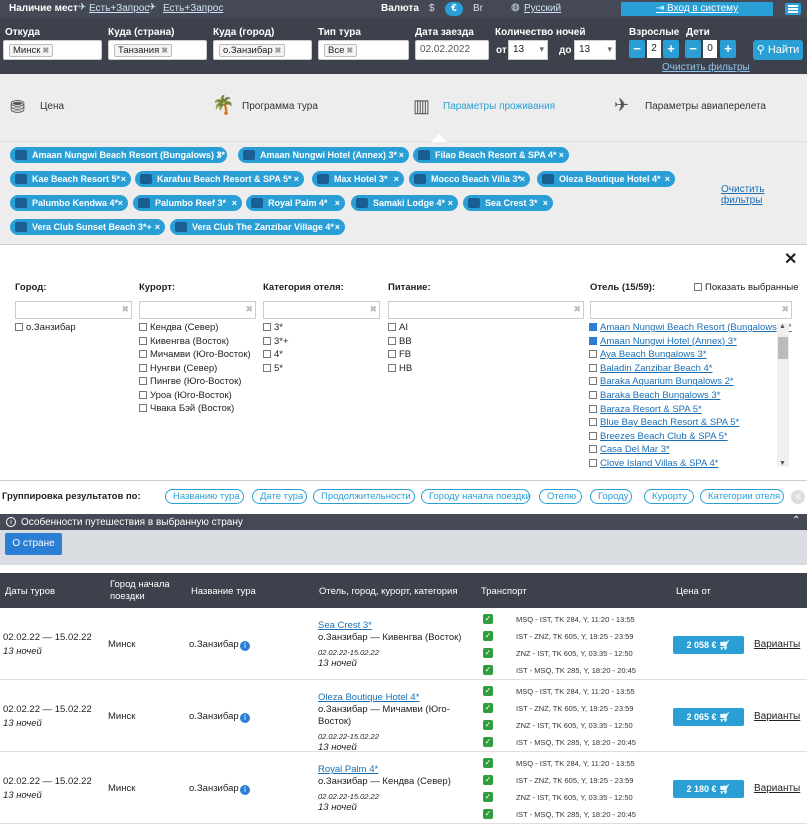  What do you see at coordinates (364, 496) in the screenshot?
I see `group-option: Продолжительности` at bounding box center [364, 496].